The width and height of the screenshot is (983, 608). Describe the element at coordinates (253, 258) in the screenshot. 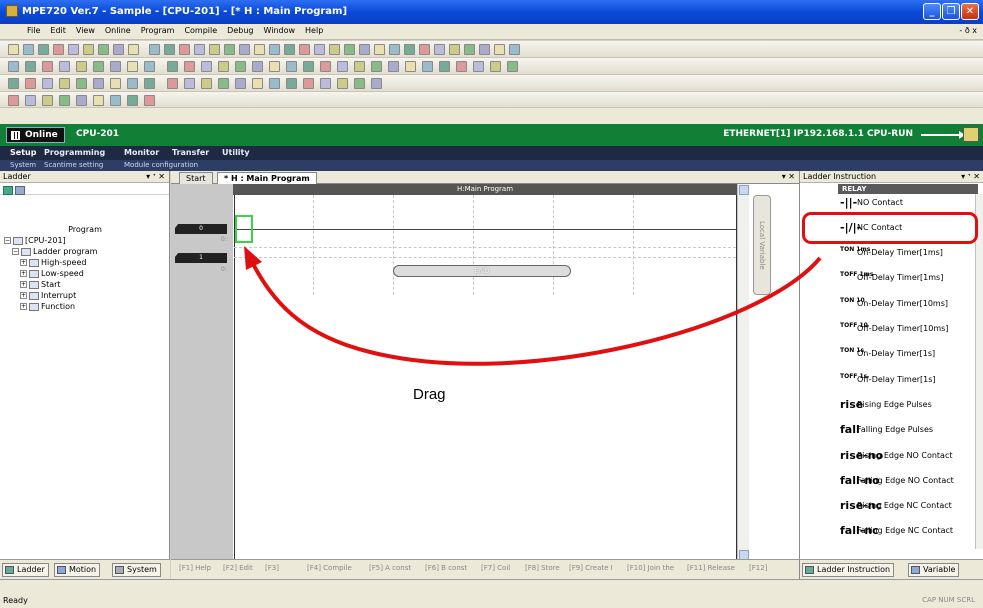

I see `arrow-head-icon` at that location.